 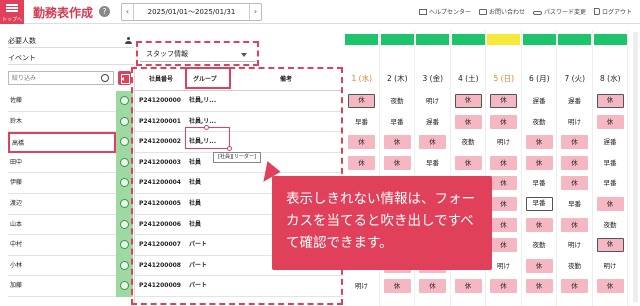 What do you see at coordinates (62, 163) in the screenshot?
I see `staff-name-row: 田中` at bounding box center [62, 163].